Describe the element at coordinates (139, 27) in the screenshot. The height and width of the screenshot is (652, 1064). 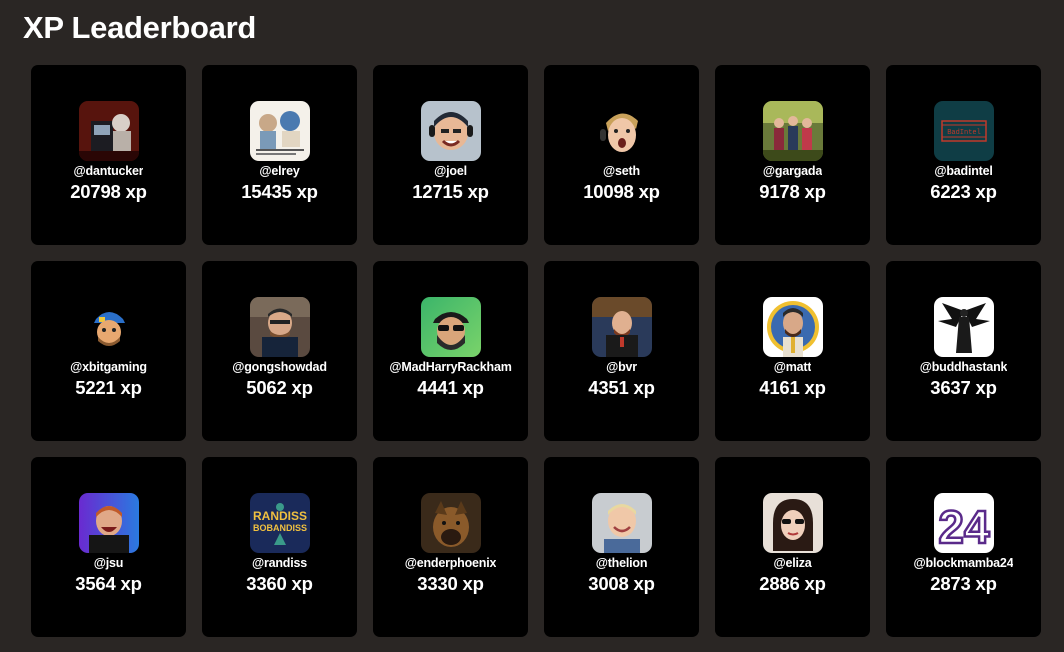
I see `page-title: XP Leaderboard` at that location.